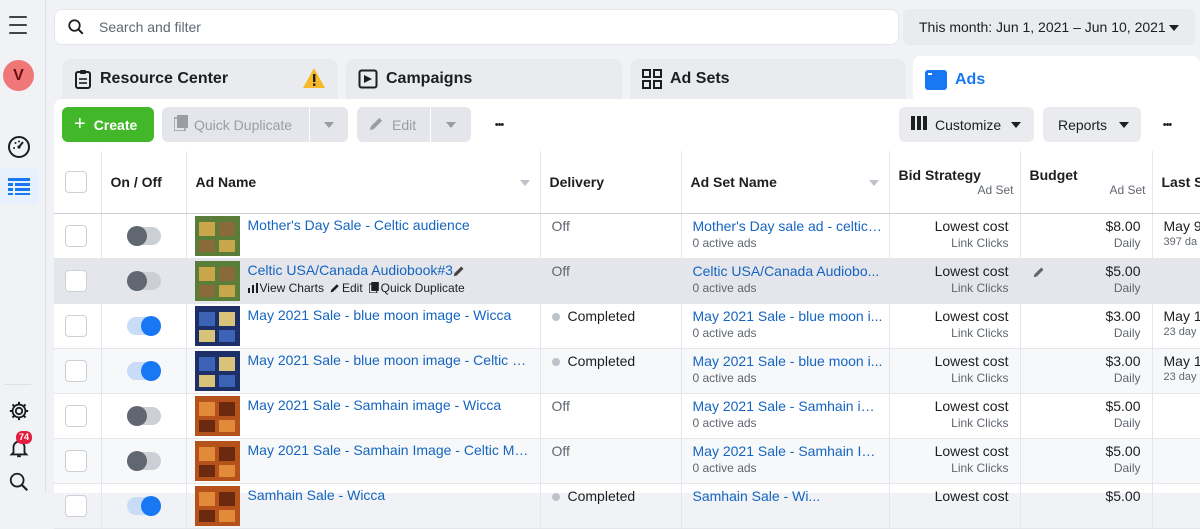 Image resolution: width=1200 pixels, height=529 pixels. I want to click on ad-name-link: Samhain Sale - Wicca, so click(390, 495).